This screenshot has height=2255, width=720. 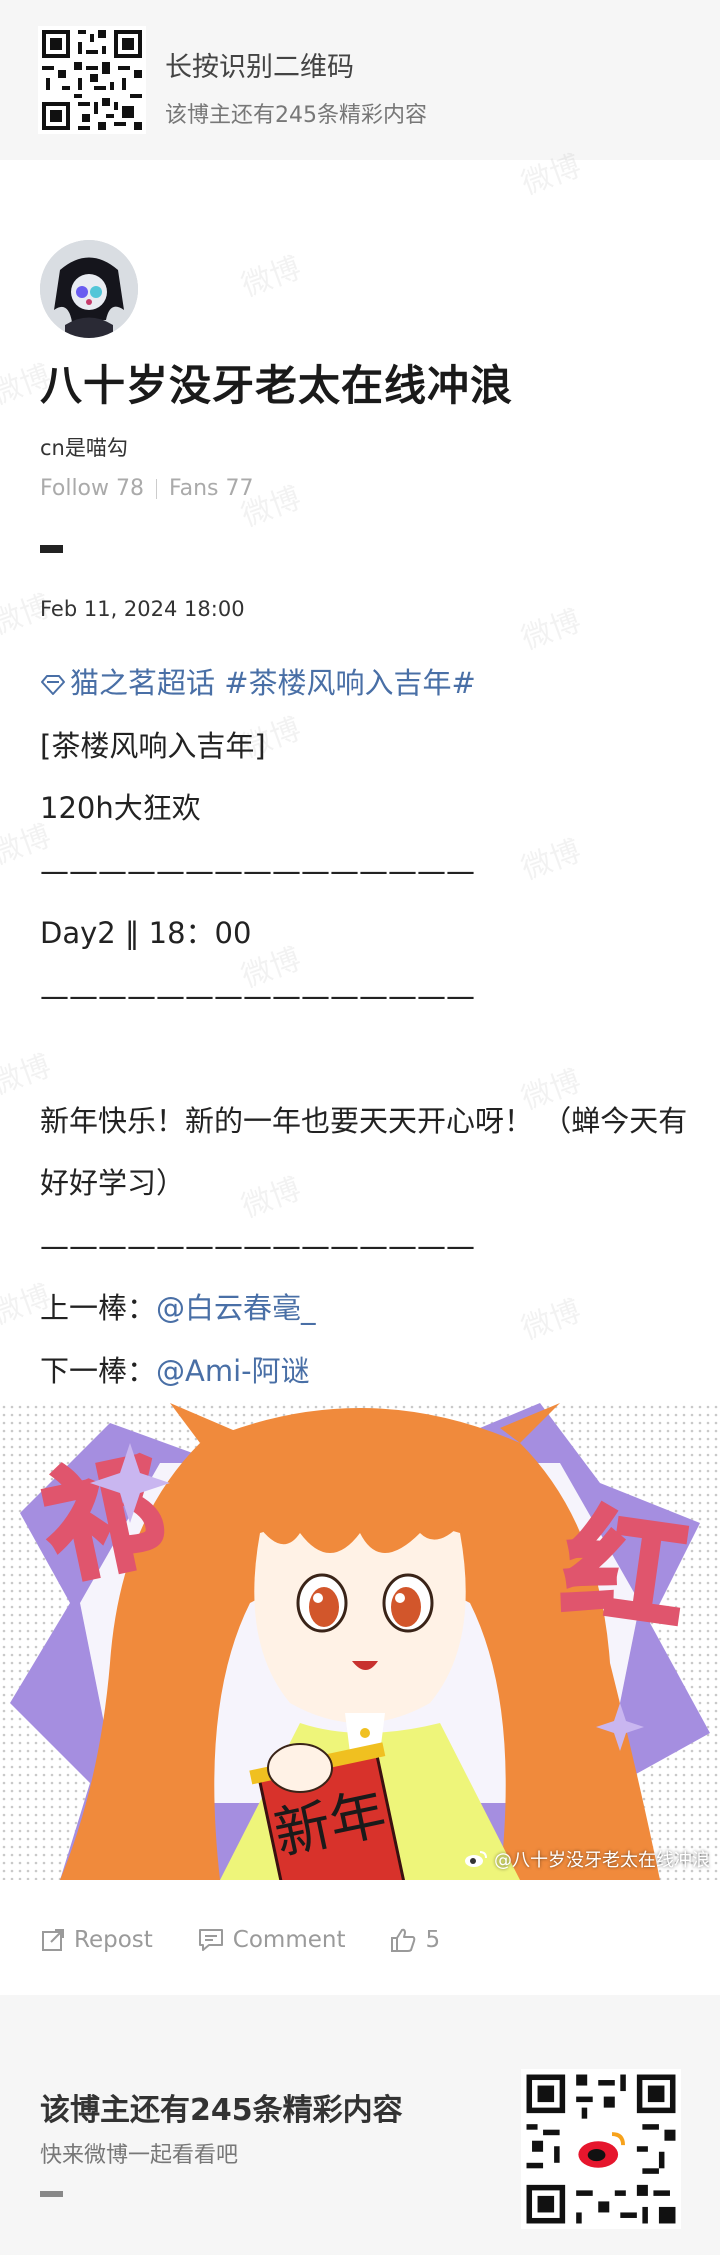 I want to click on follow-count: Follow 78, so click(x=92, y=488).